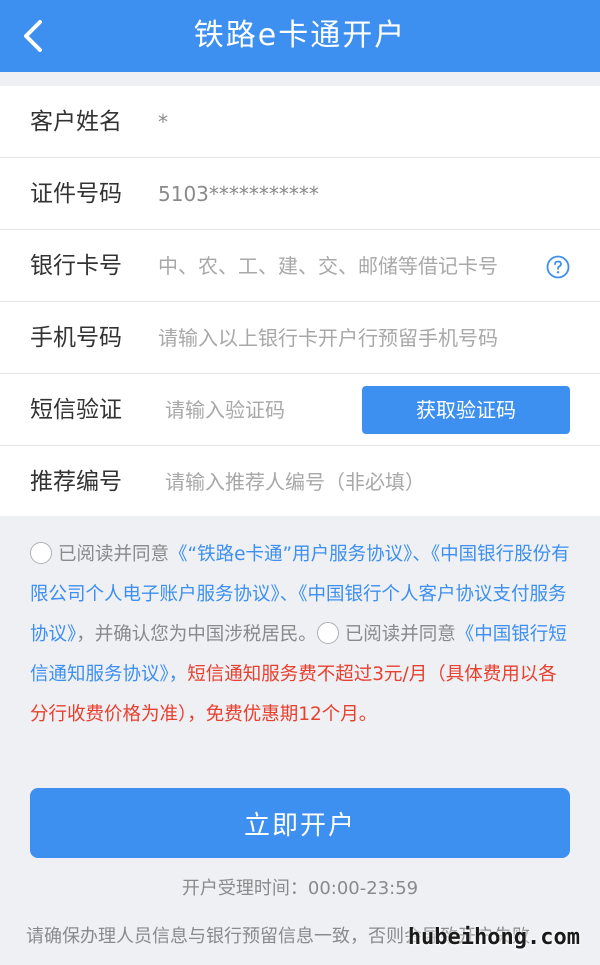  I want to click on referral-label: 推荐编号, so click(76, 482).